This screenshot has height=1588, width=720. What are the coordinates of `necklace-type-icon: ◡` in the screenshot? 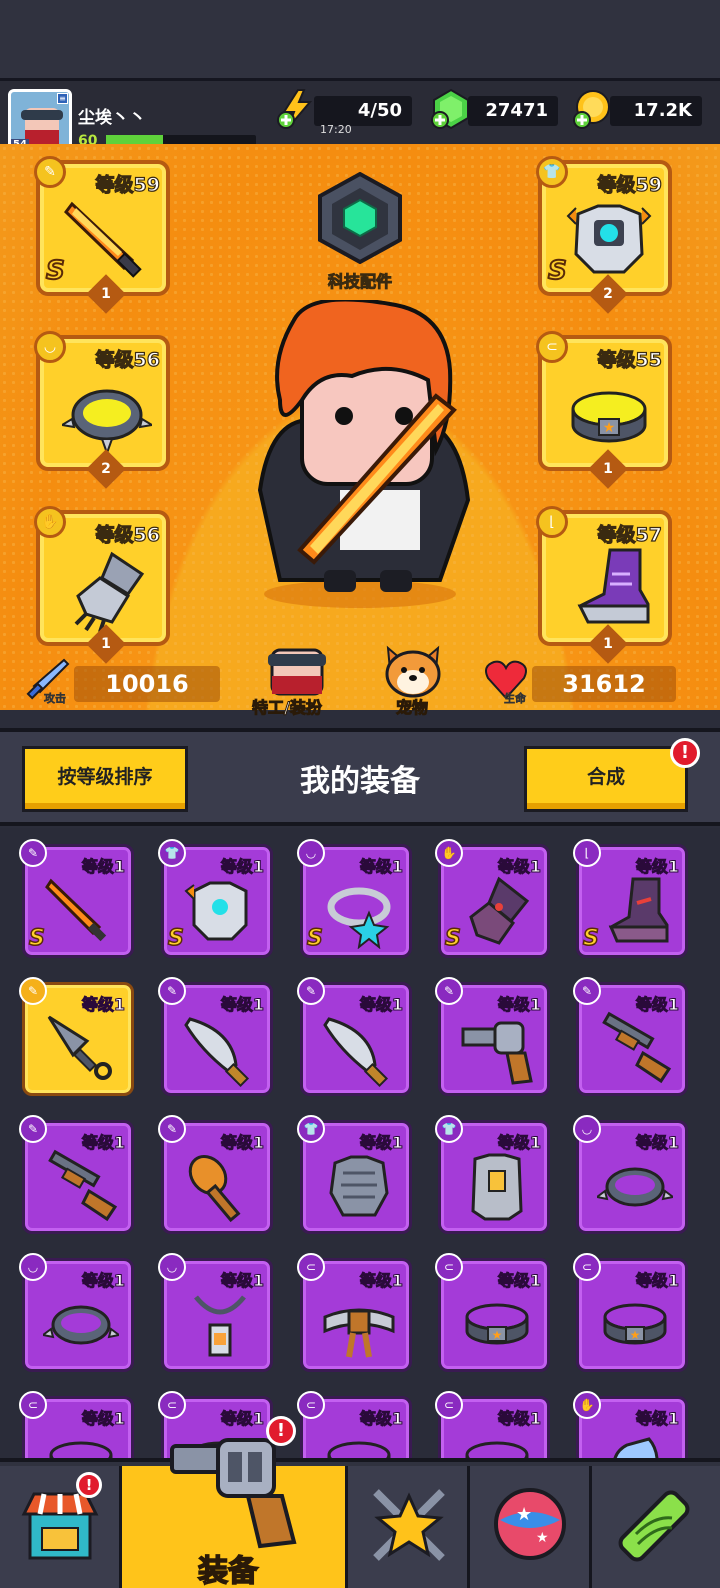 It's located at (33, 1267).